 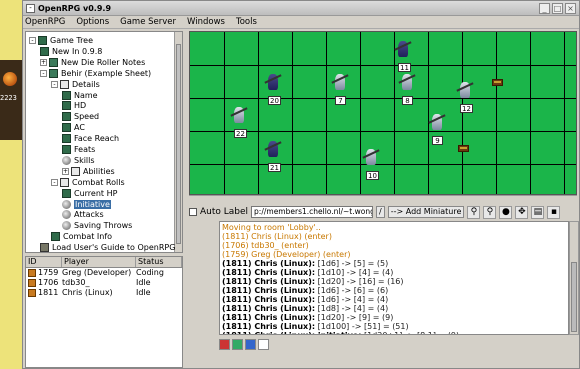 What do you see at coordinates (11, 100) in the screenshot?
I see `desktop-icon-strip: 2223` at bounding box center [11, 100].